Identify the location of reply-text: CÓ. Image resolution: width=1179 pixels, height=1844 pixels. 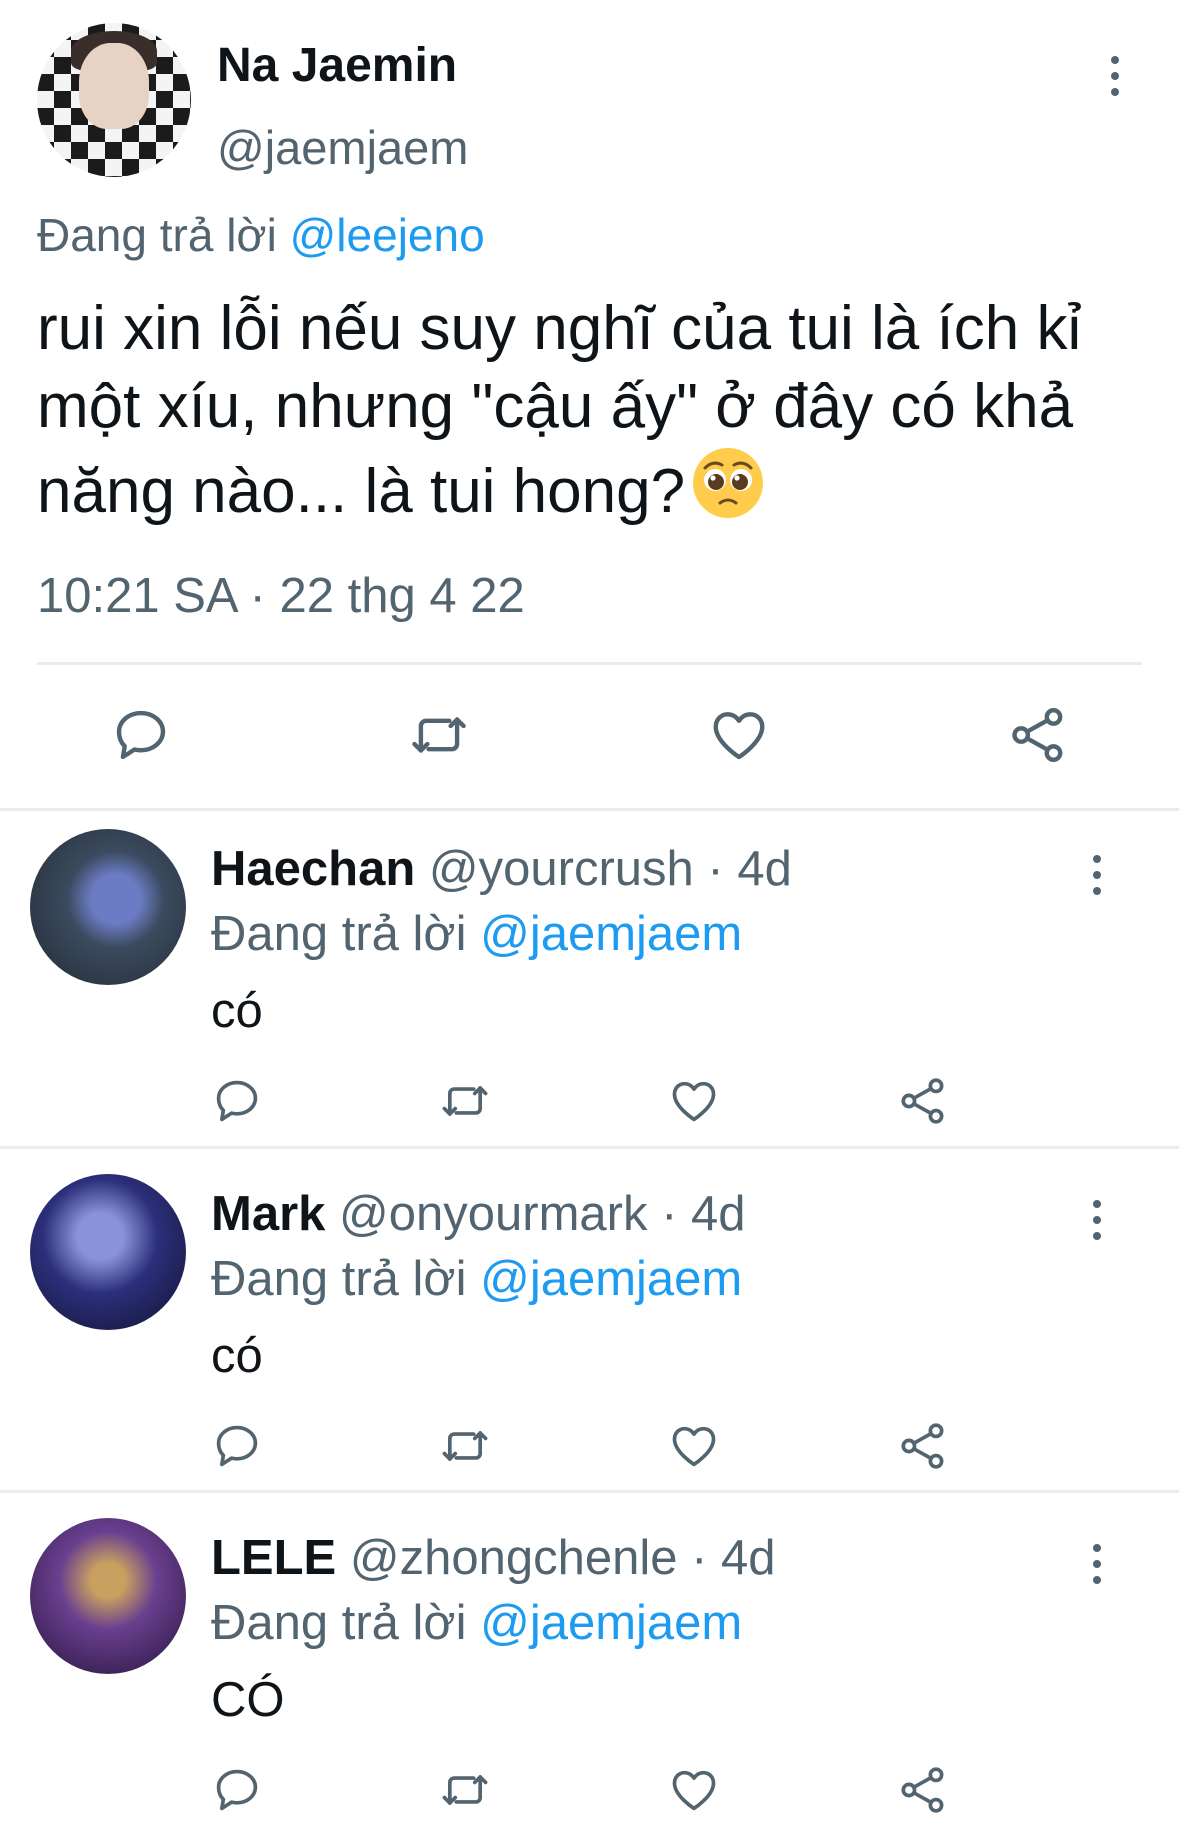
(248, 1700).